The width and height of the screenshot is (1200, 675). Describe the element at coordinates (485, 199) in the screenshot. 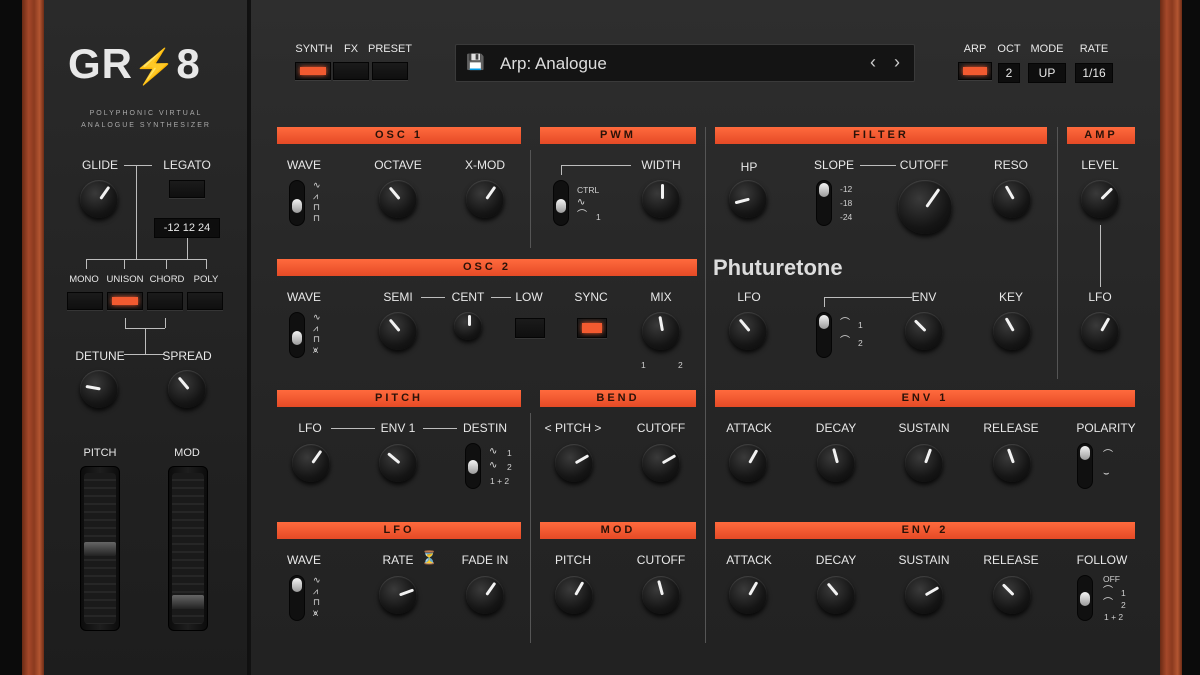

I see `osc1-xmod-knob` at that location.